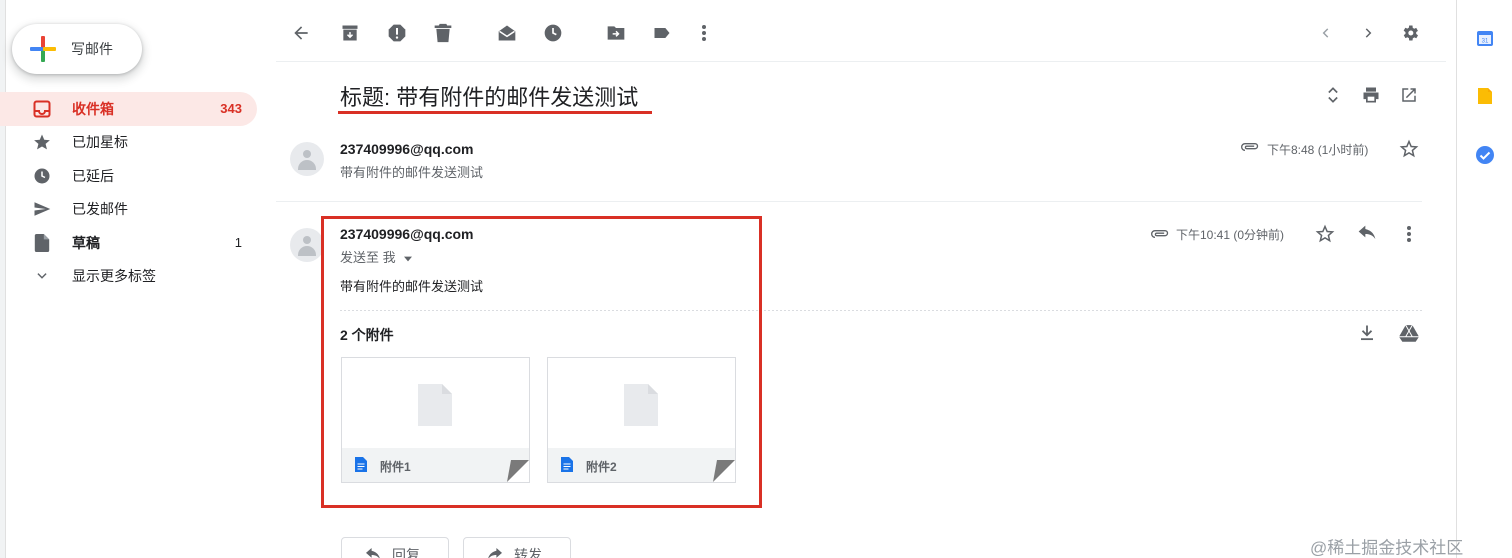 This screenshot has width=1512, height=558. I want to click on sidebar-item-drafts: 草稿 1, so click(136, 243).